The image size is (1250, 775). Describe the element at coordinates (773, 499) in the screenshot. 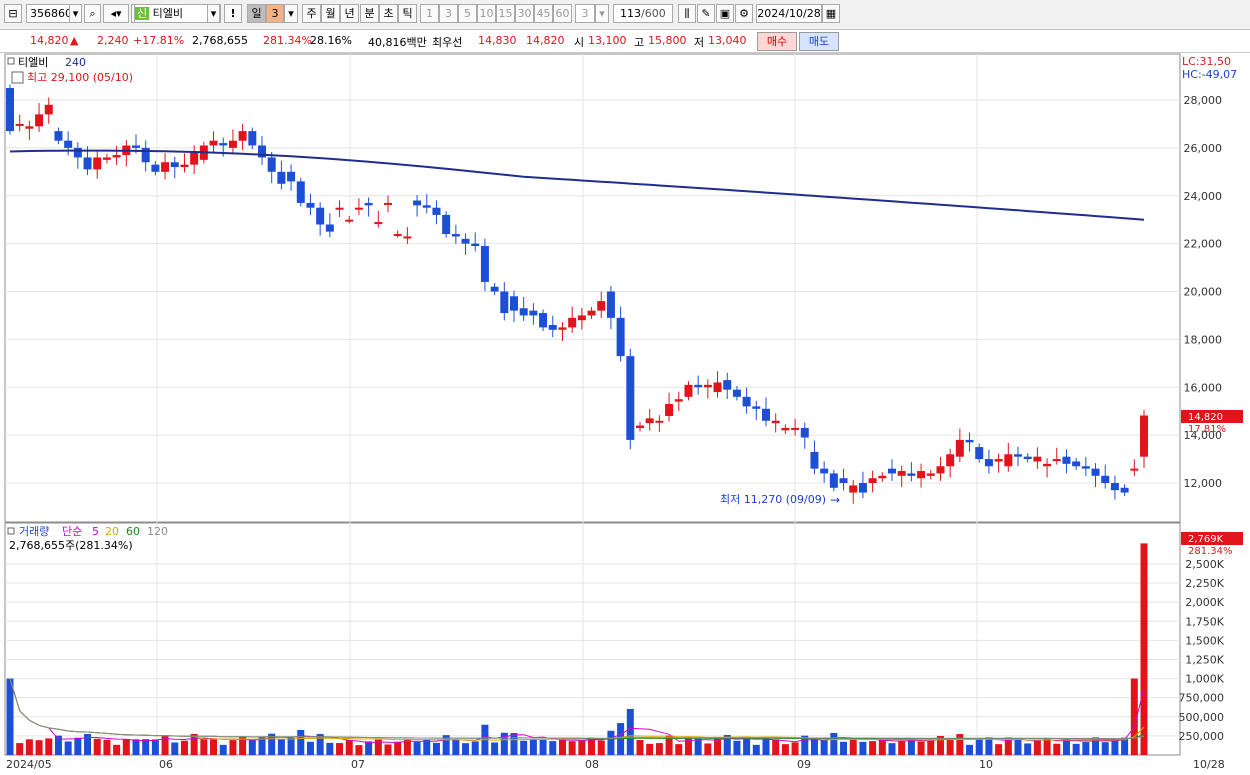

I see `low-annotation: 최저 11,270 (09/09)` at that location.